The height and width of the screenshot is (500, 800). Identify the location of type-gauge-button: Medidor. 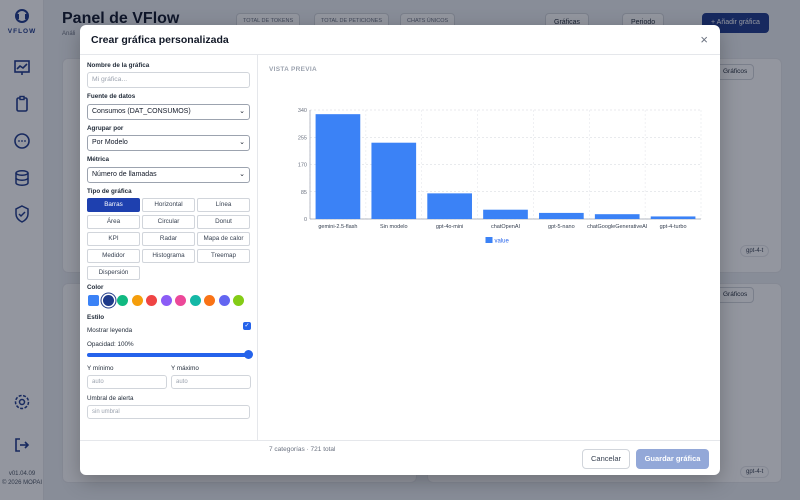
(113, 256).